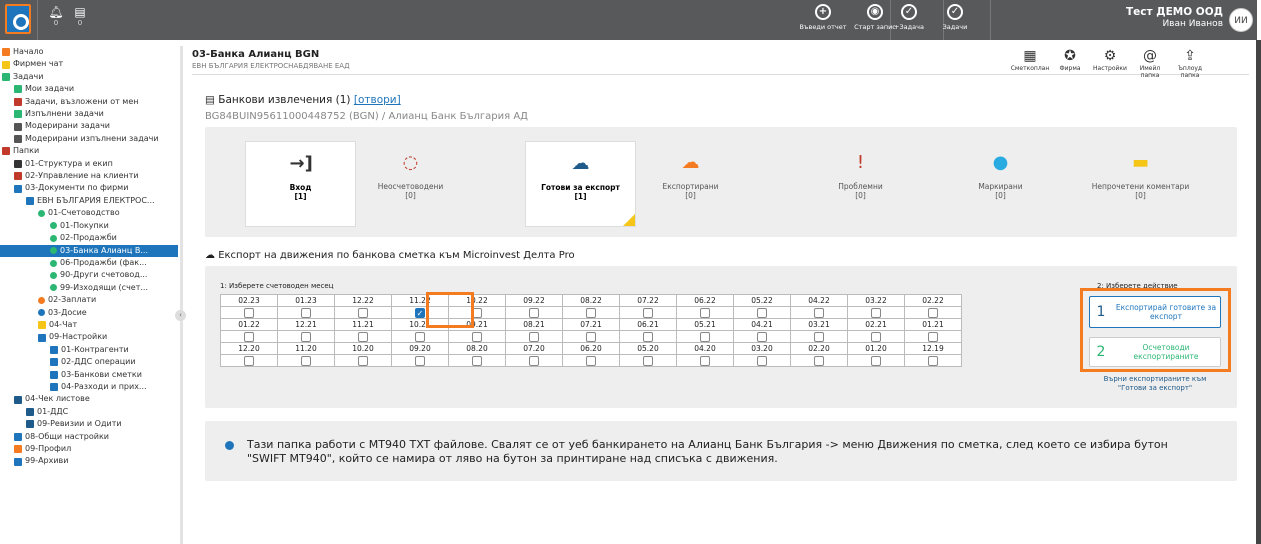  Describe the element at coordinates (80, 16) in the screenshot. I see `messages-button: ▤ 0` at that location.